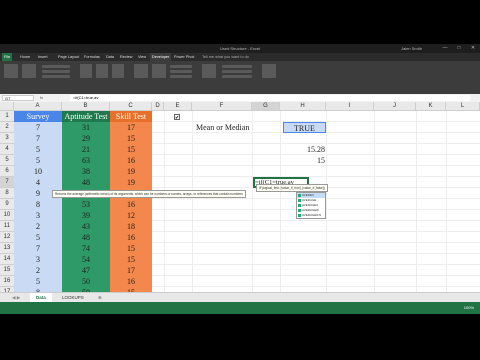 The width and height of the screenshot is (480, 360). I want to click on document-panel-icon, so click(269, 71).